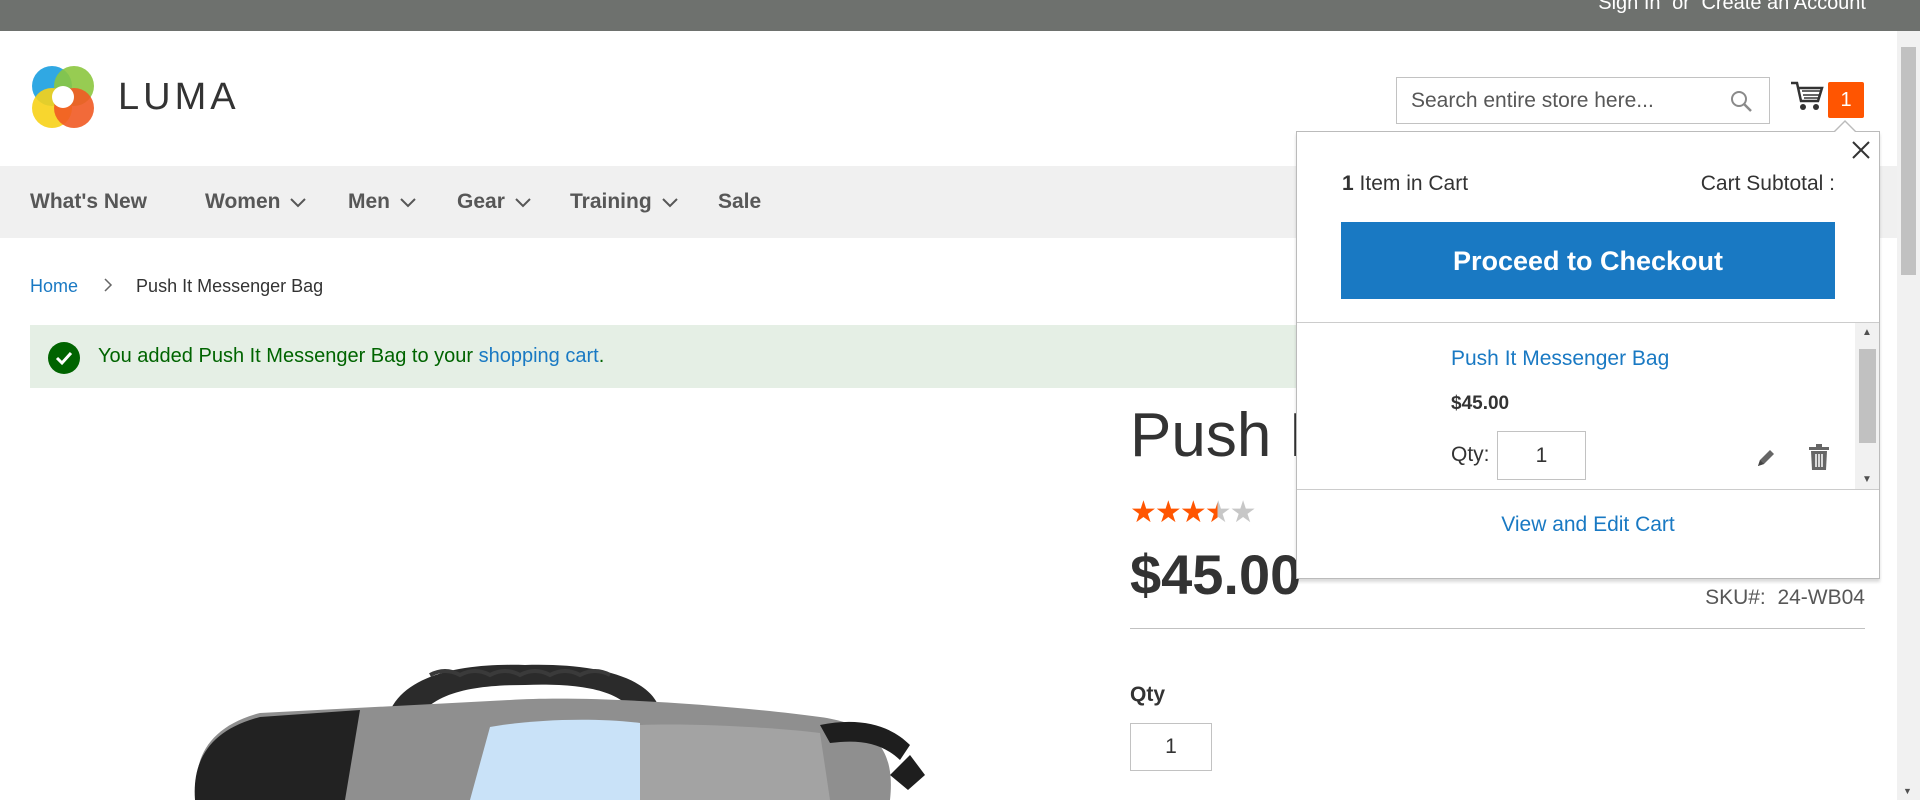  I want to click on luma-logo-icon, so click(63, 99).